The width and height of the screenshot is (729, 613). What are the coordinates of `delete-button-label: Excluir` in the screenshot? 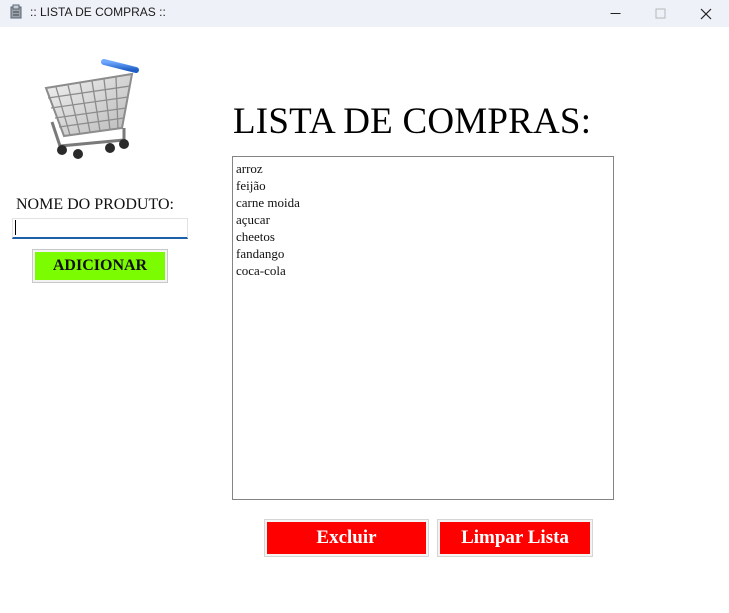 It's located at (346, 538).